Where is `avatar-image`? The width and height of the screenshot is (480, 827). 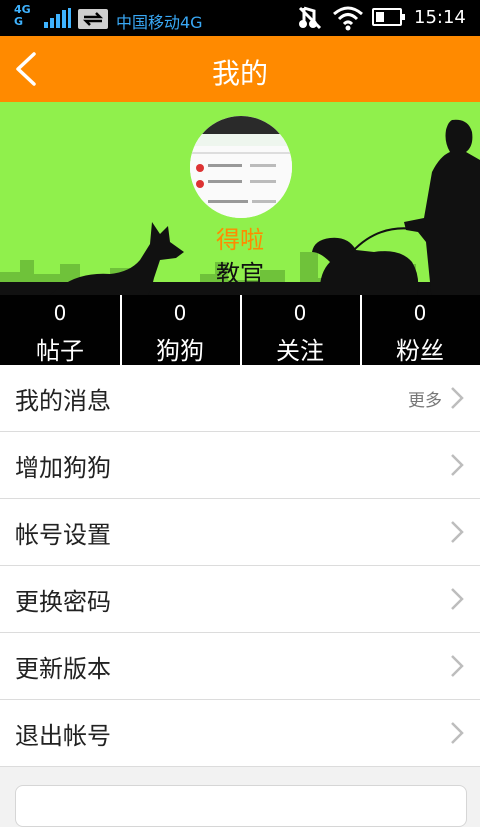
avatar-image is located at coordinates (241, 167).